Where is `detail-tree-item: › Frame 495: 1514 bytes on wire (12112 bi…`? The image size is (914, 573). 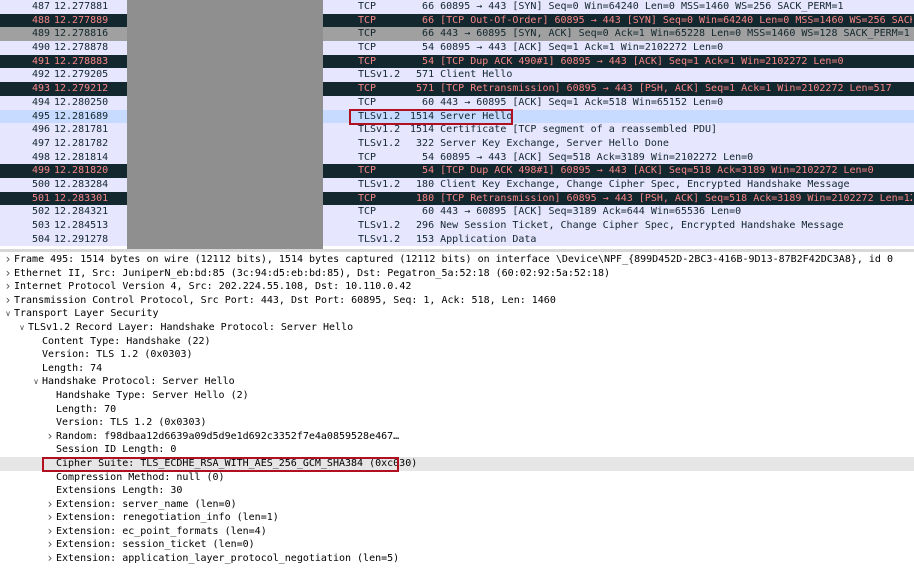
detail-tree-item: › Frame 495: 1514 bytes on wire (12112 bi… is located at coordinates (457, 260).